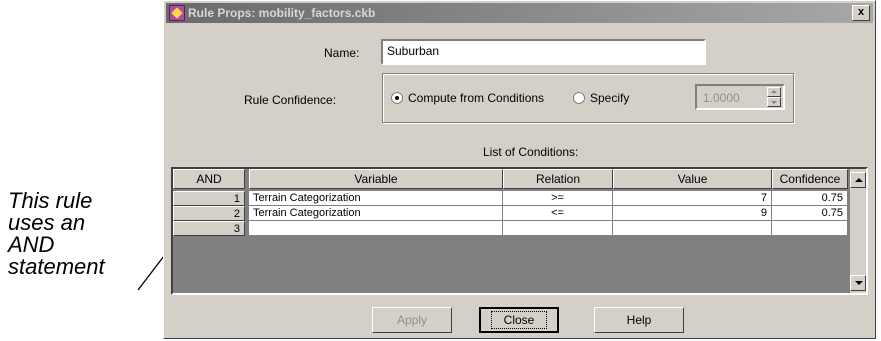 The width and height of the screenshot is (881, 341). Describe the element at coordinates (692, 179) in the screenshot. I see `column-header-value: Value` at that location.